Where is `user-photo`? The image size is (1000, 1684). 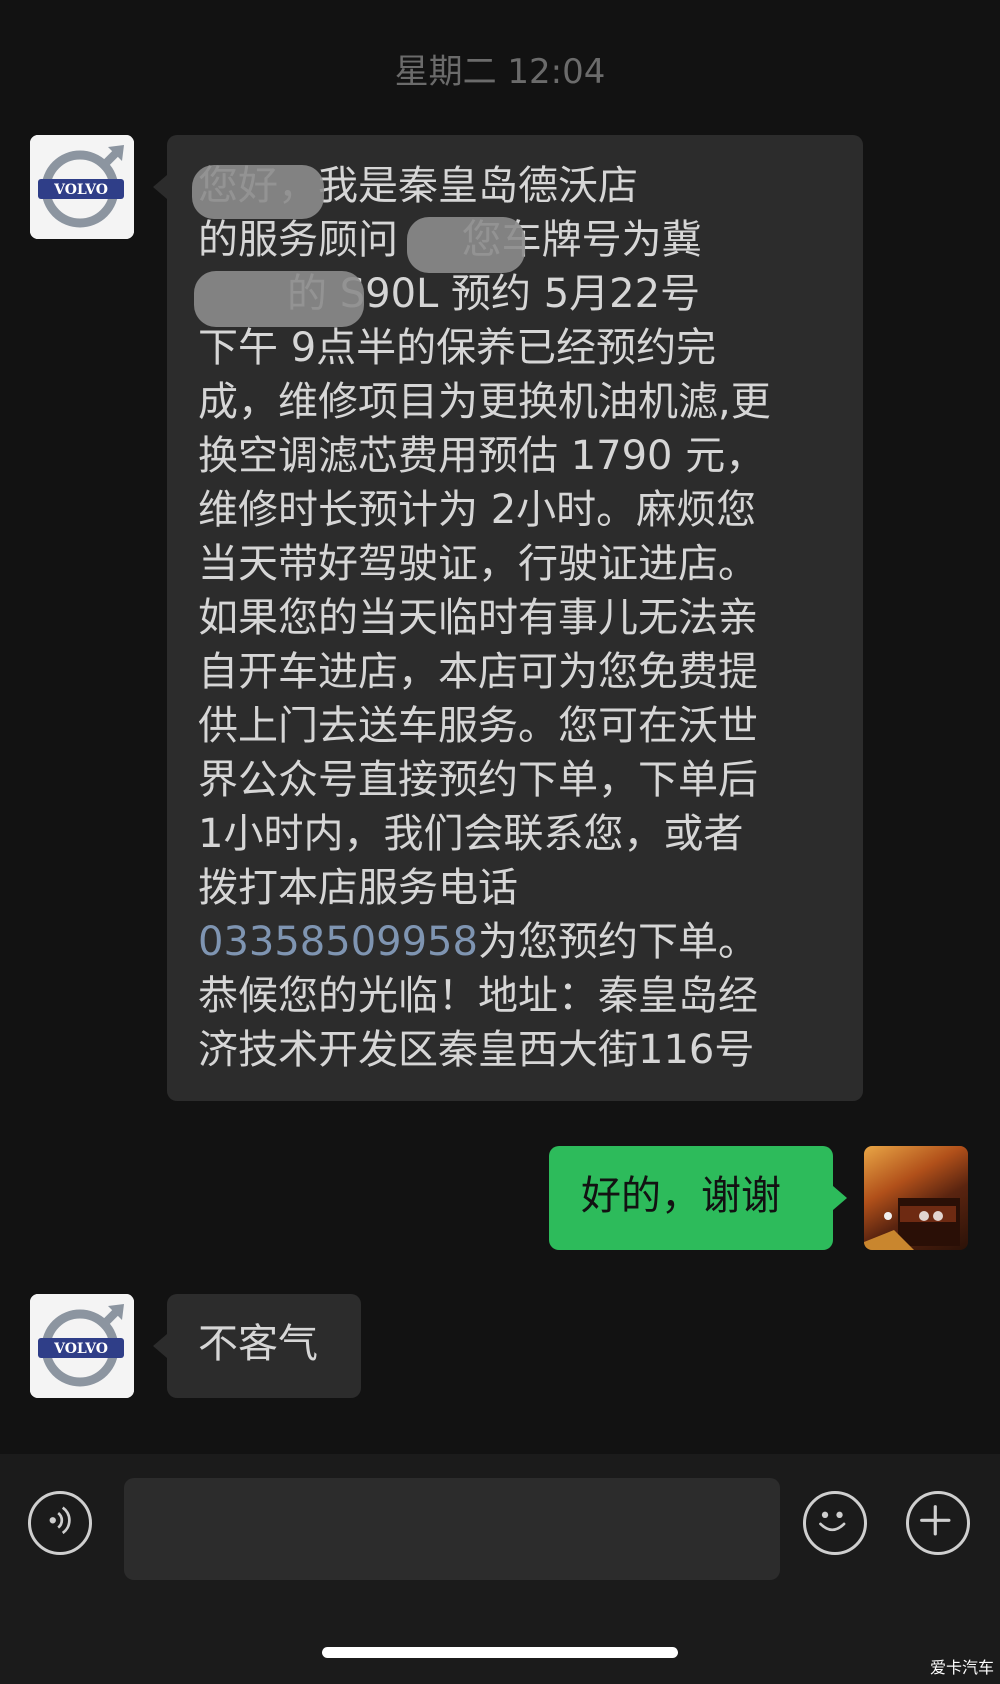
user-photo is located at coordinates (912, 1224).